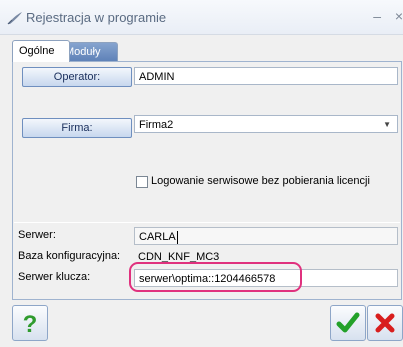 This screenshot has width=403, height=347. Describe the element at coordinates (54, 277) in the screenshot. I see `key-server-label: Serwer klucza:` at that location.